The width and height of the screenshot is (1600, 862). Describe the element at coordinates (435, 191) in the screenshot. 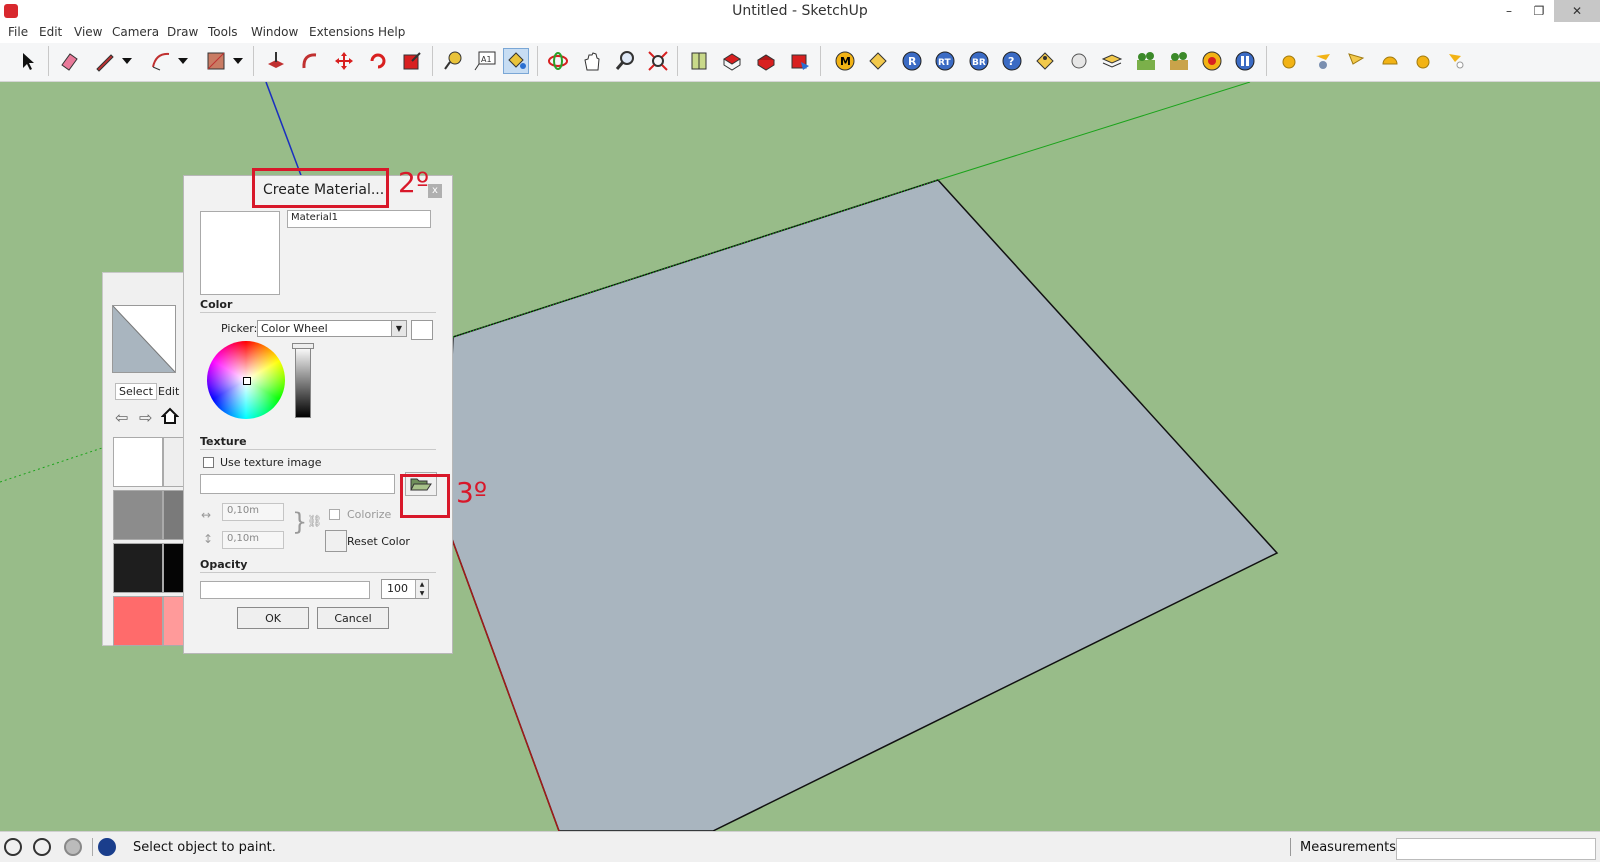

I see `dialog-close-button: x` at that location.